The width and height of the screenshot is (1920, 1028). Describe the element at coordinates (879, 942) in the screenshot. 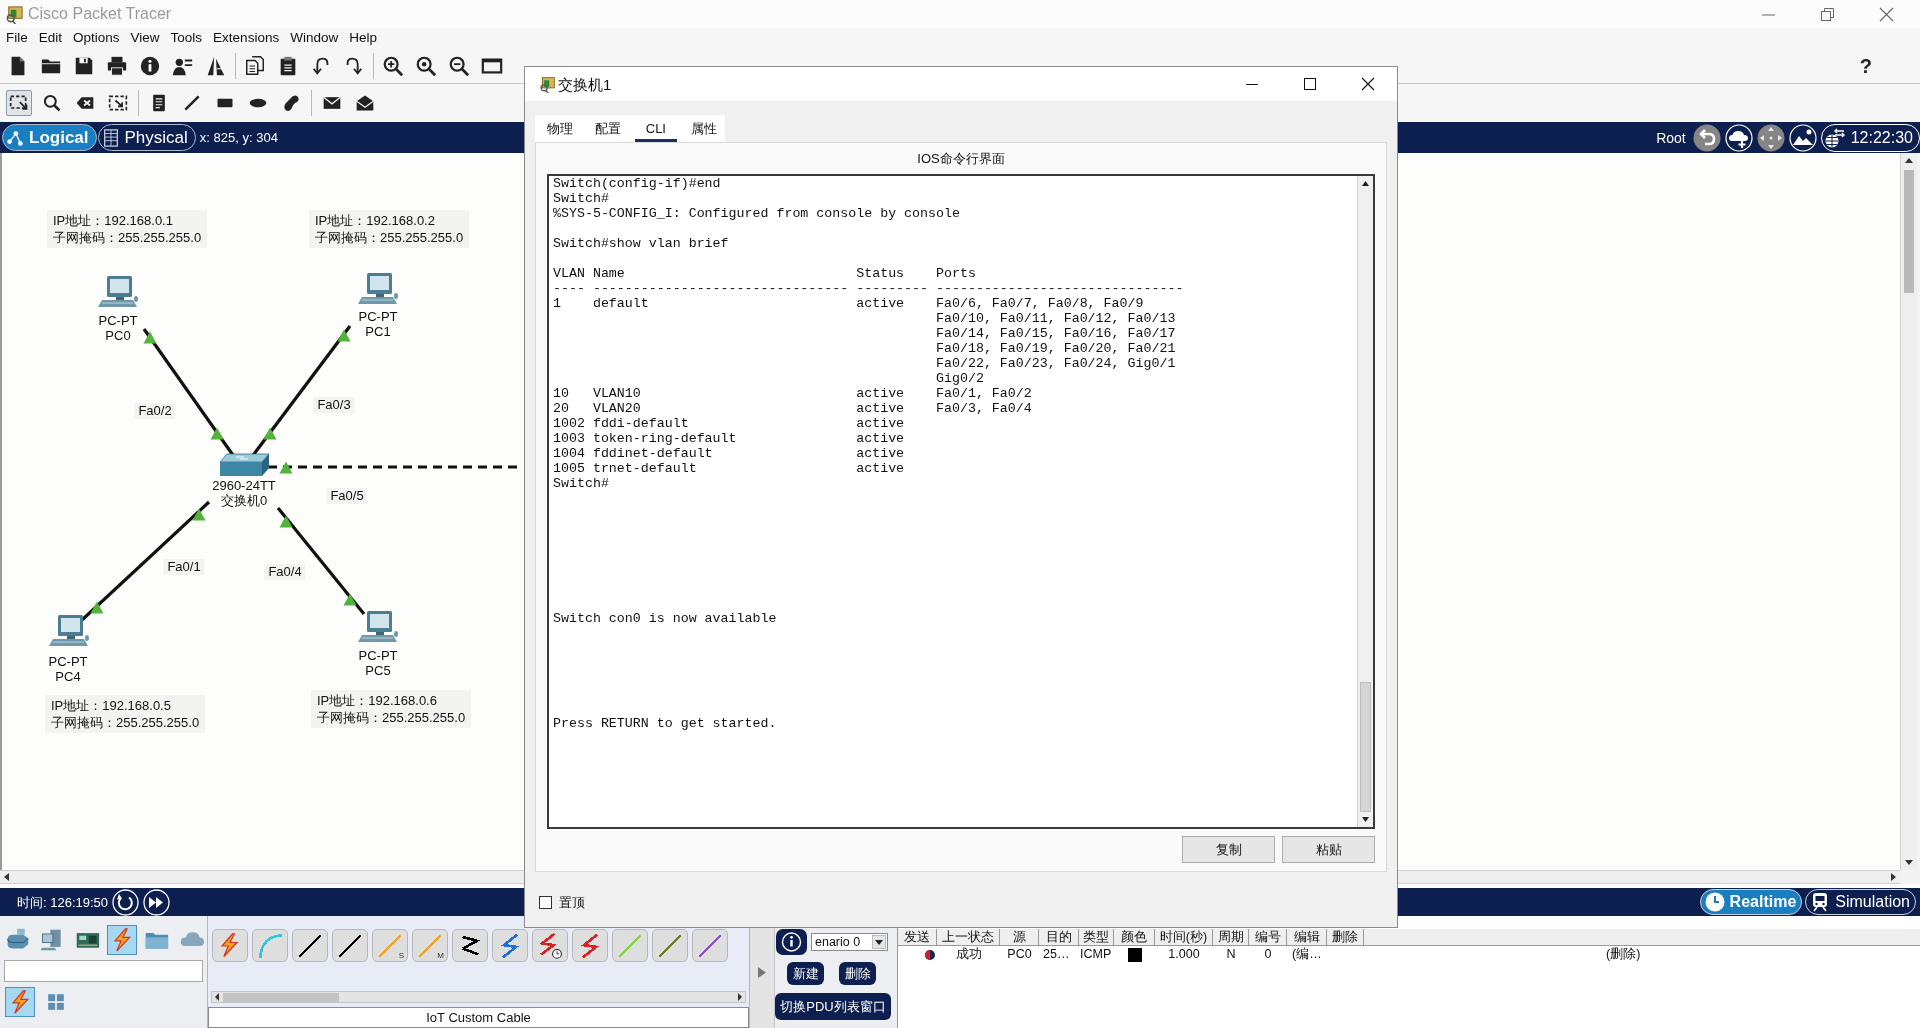

I see `dropdown-caret-icon` at that location.